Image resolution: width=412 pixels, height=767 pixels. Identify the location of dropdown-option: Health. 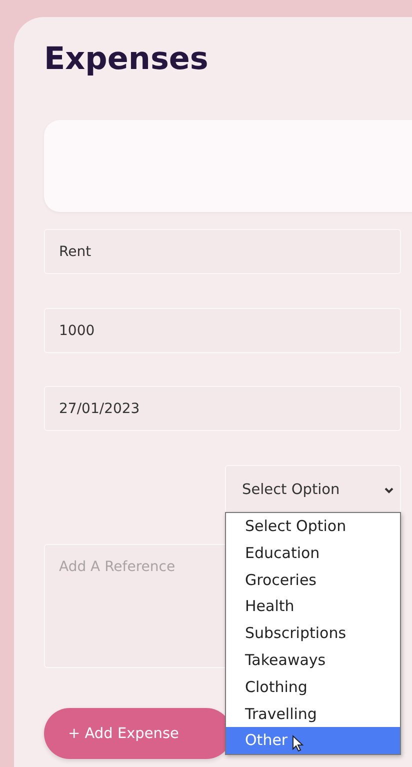
(313, 606).